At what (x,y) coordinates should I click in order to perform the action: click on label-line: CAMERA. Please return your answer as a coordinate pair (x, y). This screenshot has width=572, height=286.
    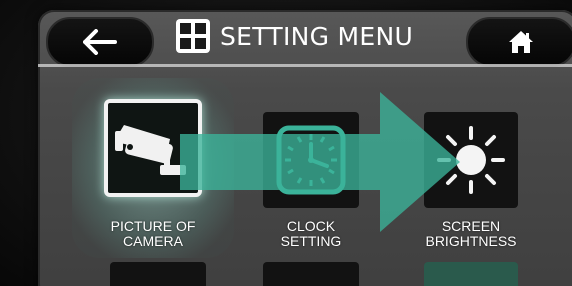
    Looking at the image, I should click on (153, 241).